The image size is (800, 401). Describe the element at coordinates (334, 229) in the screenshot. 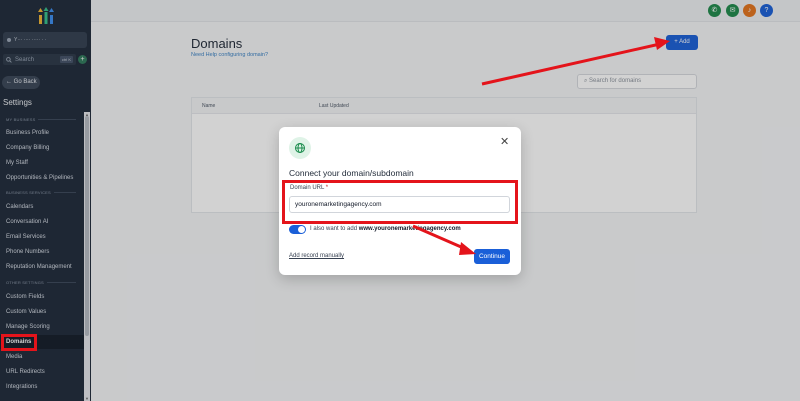

I see `toggle-text-prefix: I also want to add` at that location.